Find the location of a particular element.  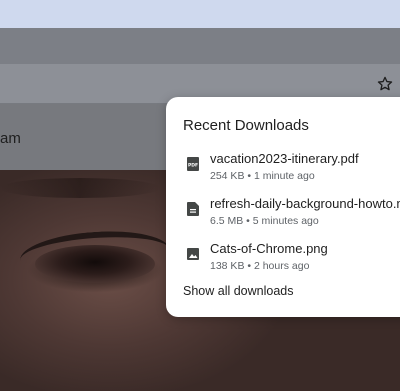

pdf-file-icon: PDF is located at coordinates (193, 164).